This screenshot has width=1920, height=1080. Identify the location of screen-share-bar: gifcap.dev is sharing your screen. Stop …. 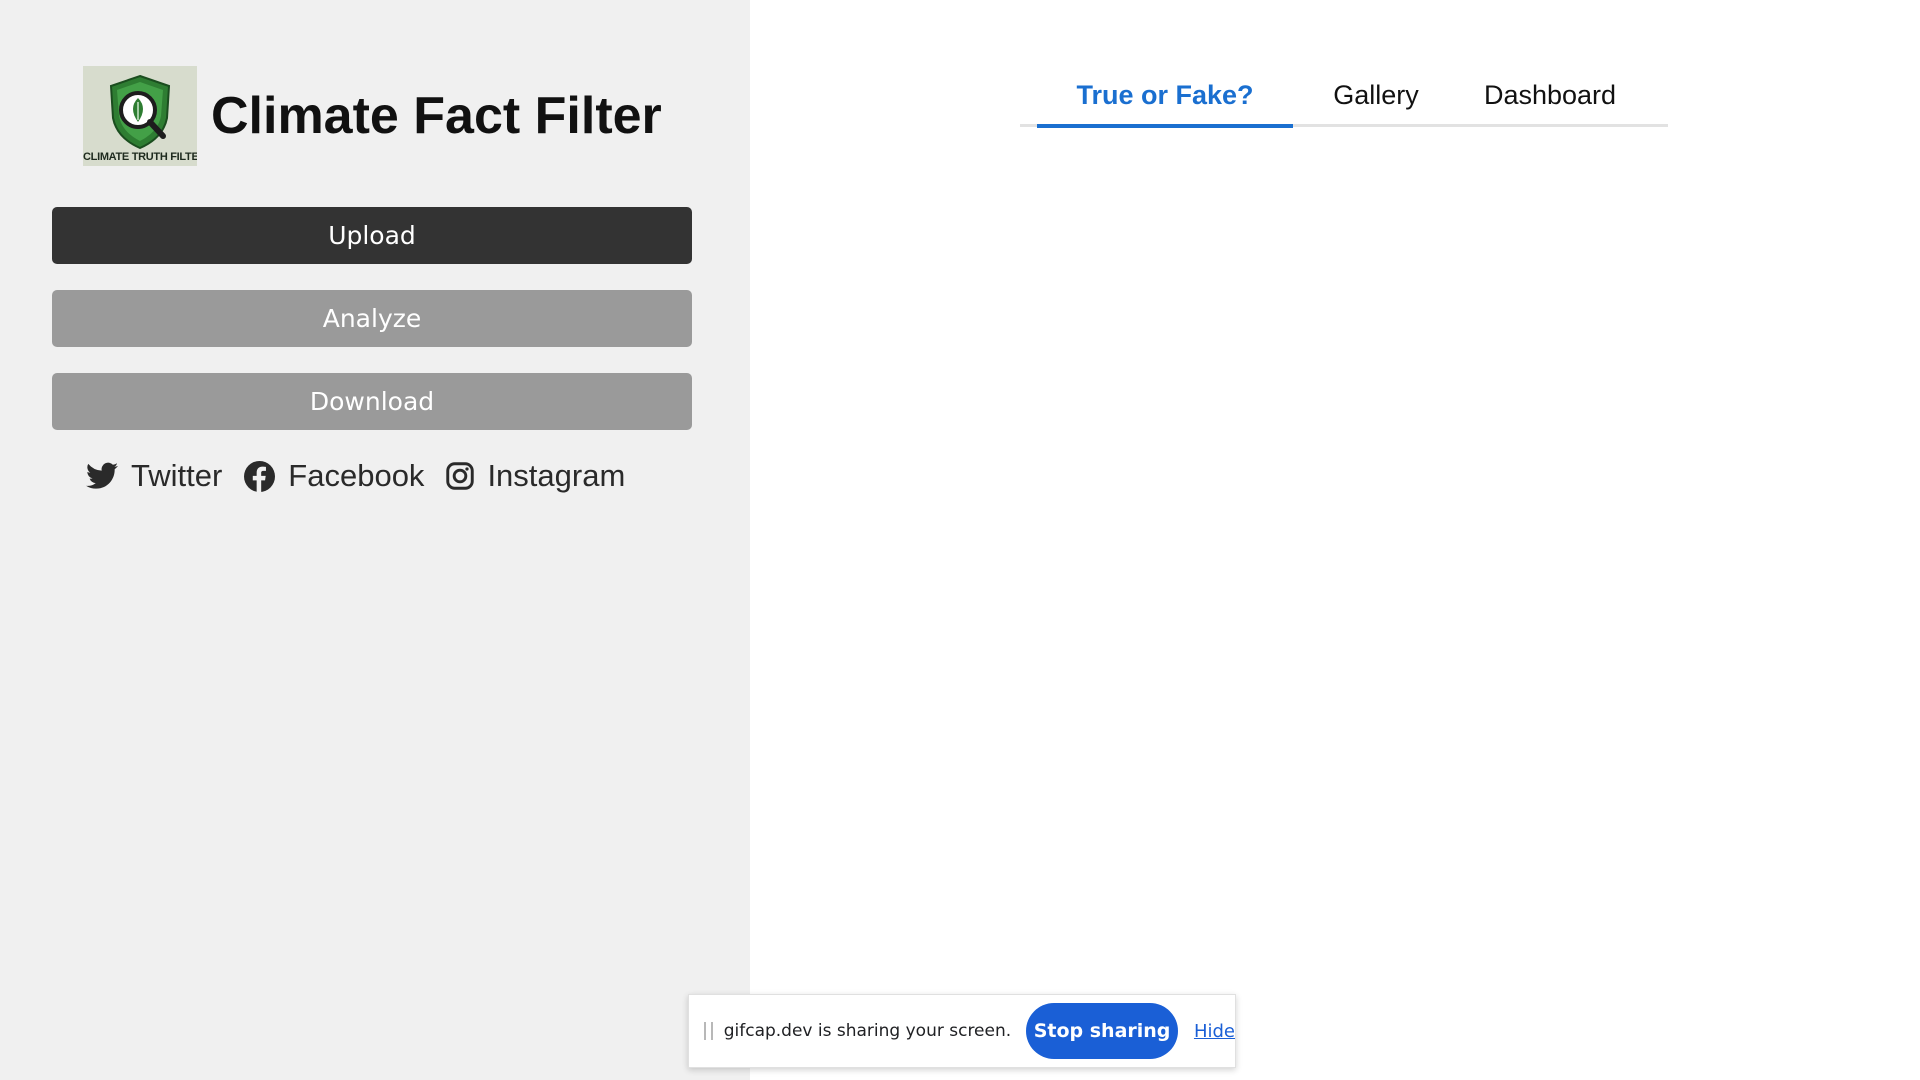
(962, 1031).